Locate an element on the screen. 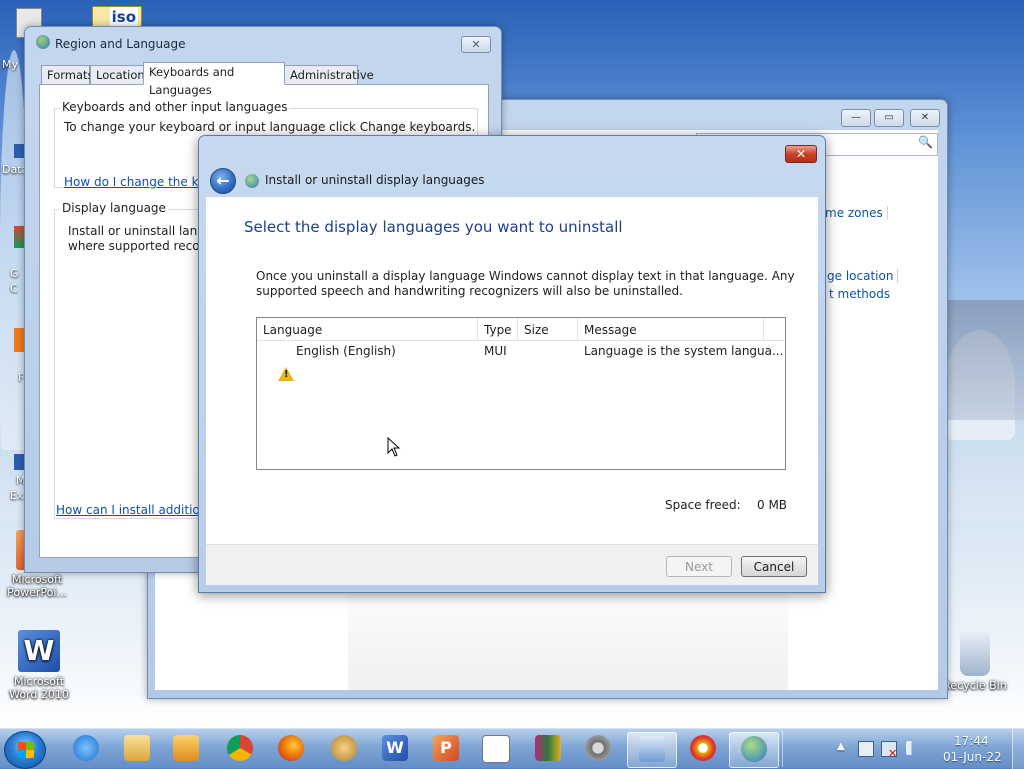  taskbar-paint is located at coordinates (344, 749).